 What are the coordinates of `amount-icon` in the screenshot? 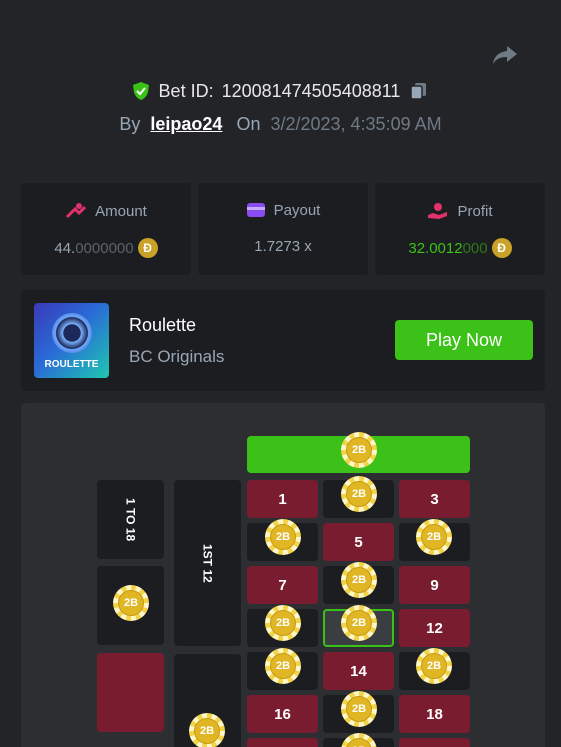 It's located at (76, 211).